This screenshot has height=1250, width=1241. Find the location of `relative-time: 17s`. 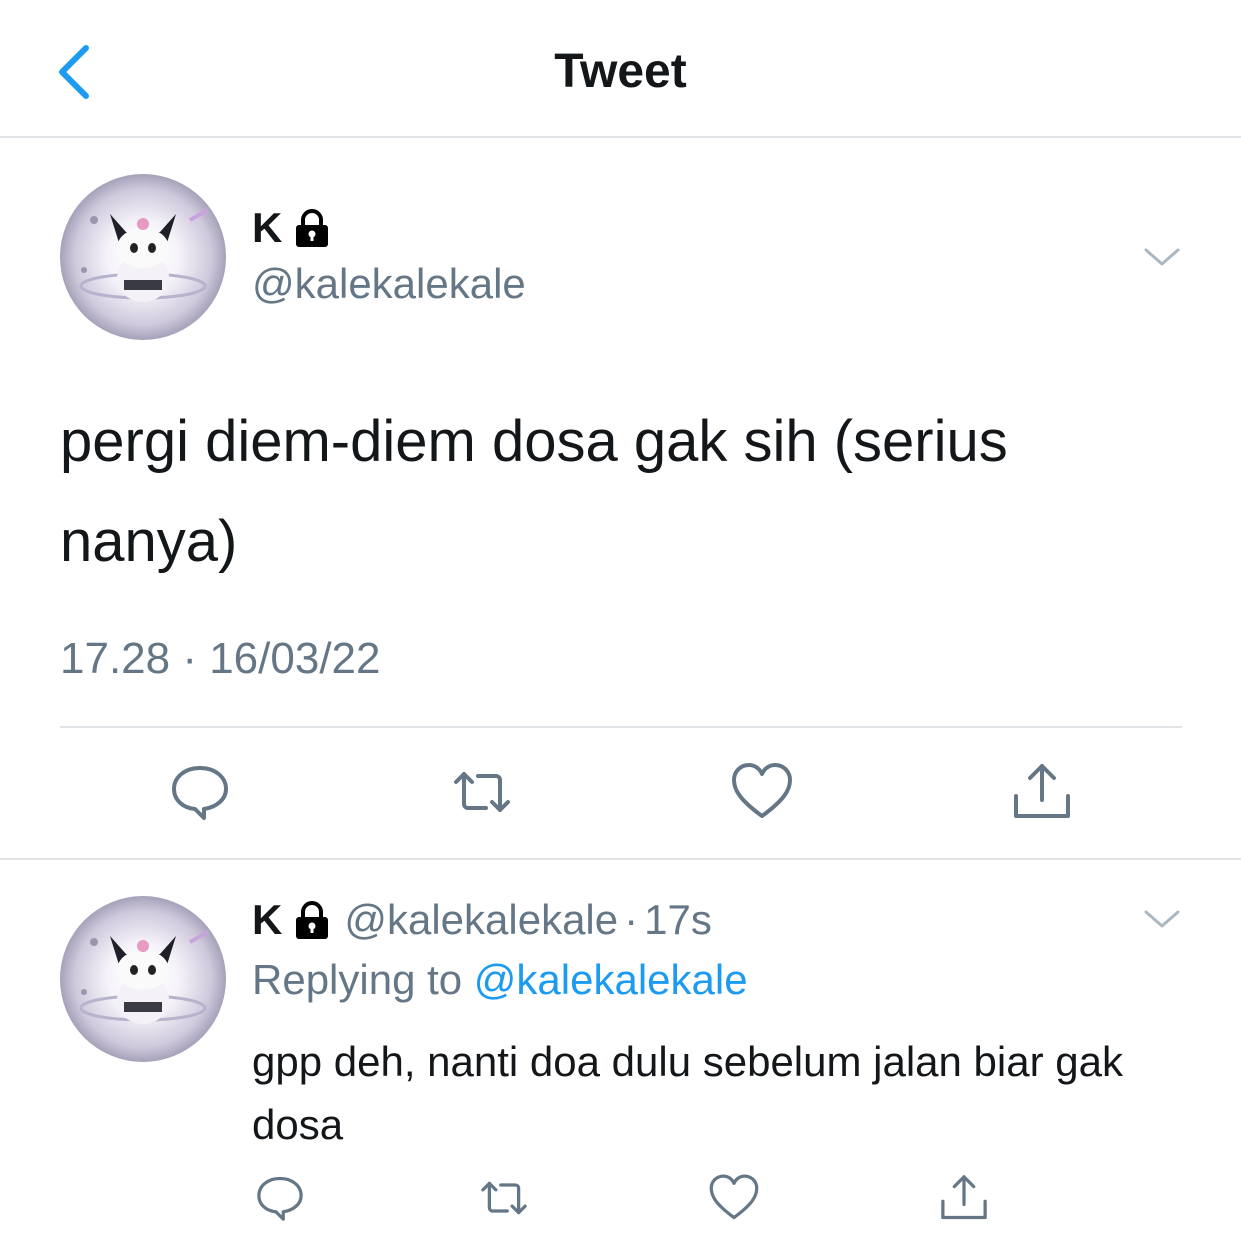

relative-time: 17s is located at coordinates (678, 919).